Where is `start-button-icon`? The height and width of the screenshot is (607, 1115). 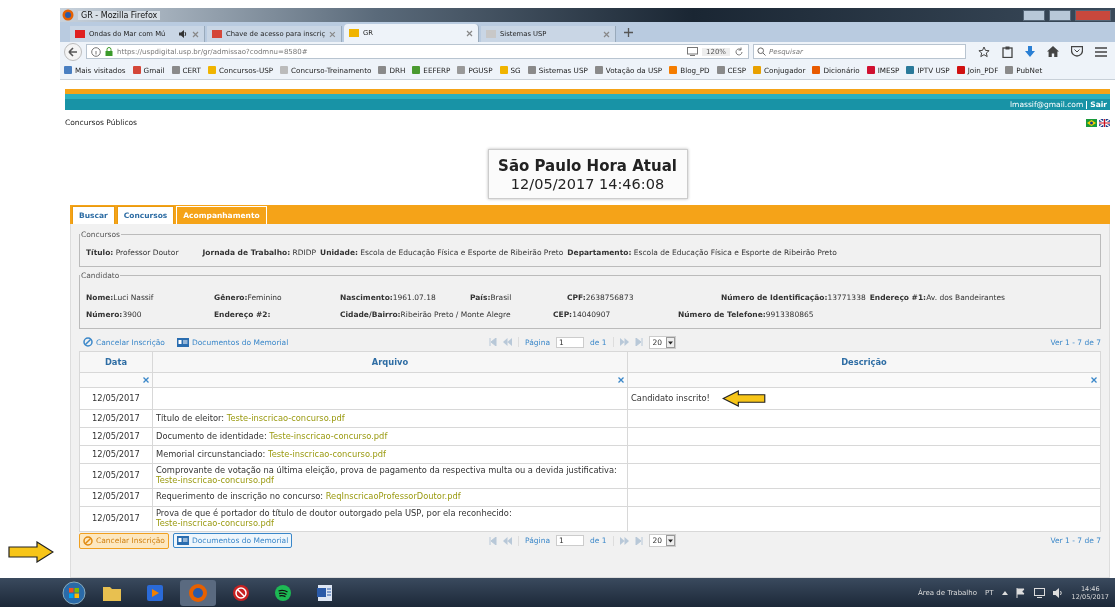
start-button-icon is located at coordinates (74, 592).